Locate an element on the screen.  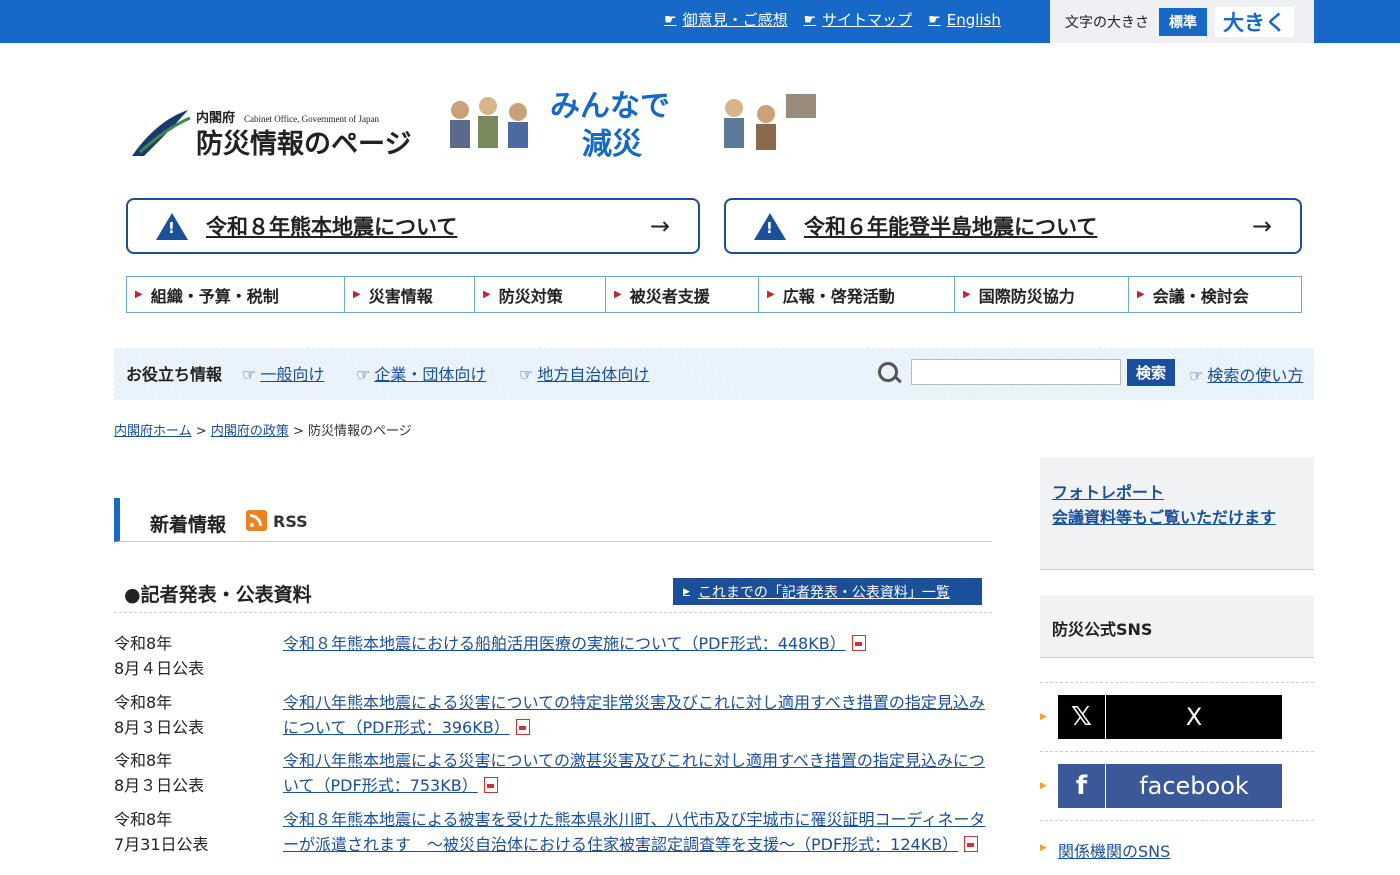
feedback-link: ☛ 御意見・ご感想 is located at coordinates (726, 19).